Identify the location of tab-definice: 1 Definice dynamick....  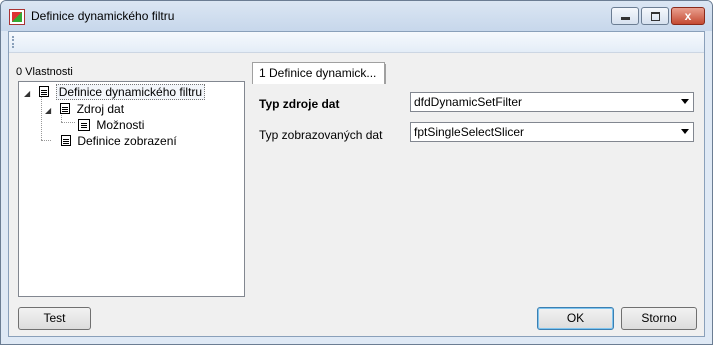
(318, 73).